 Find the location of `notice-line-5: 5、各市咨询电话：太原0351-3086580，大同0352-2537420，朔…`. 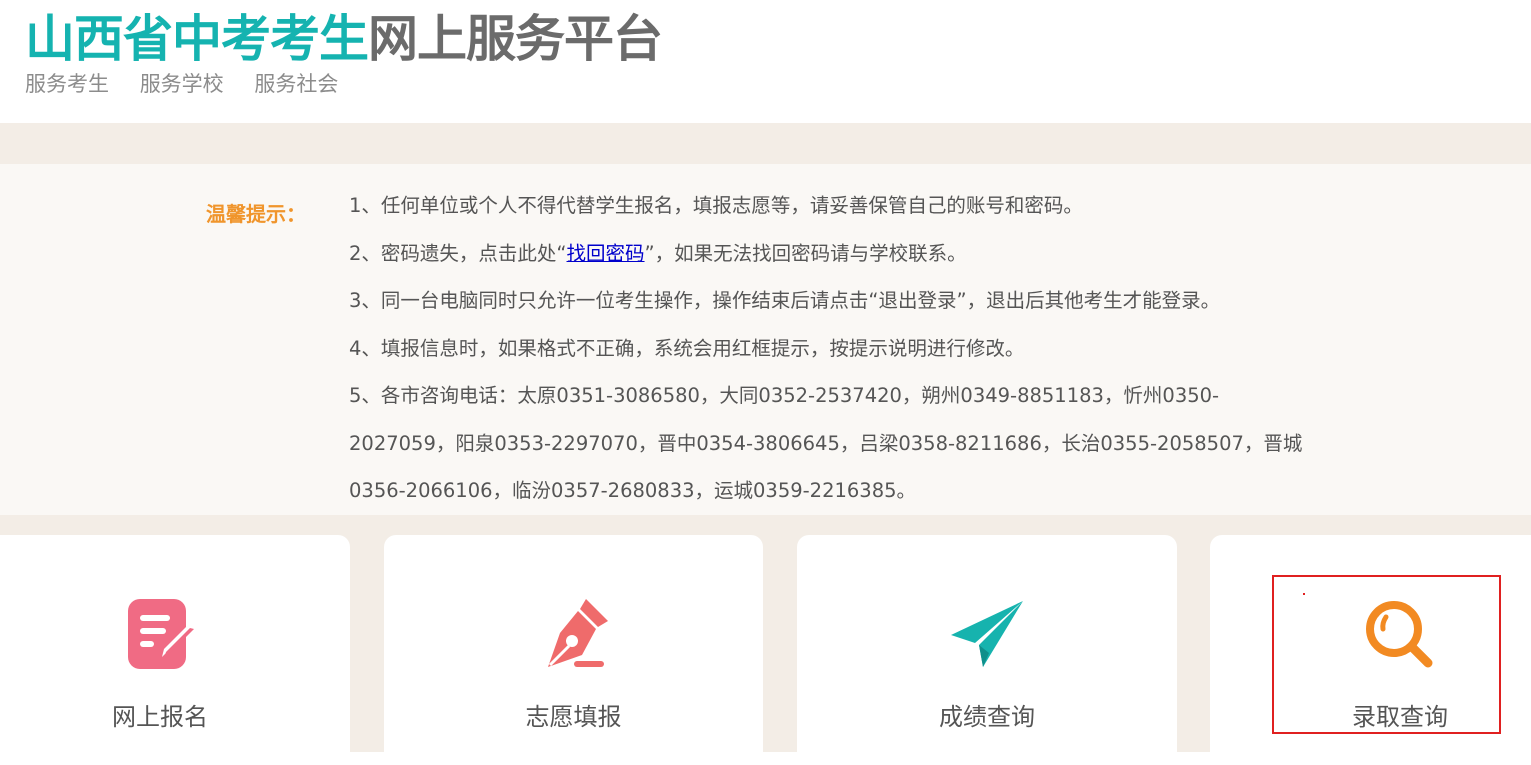

notice-line-5: 5、各市咨询电话：太原0351-3086580，大同0352-2537420，朔… is located at coordinates (826, 443).